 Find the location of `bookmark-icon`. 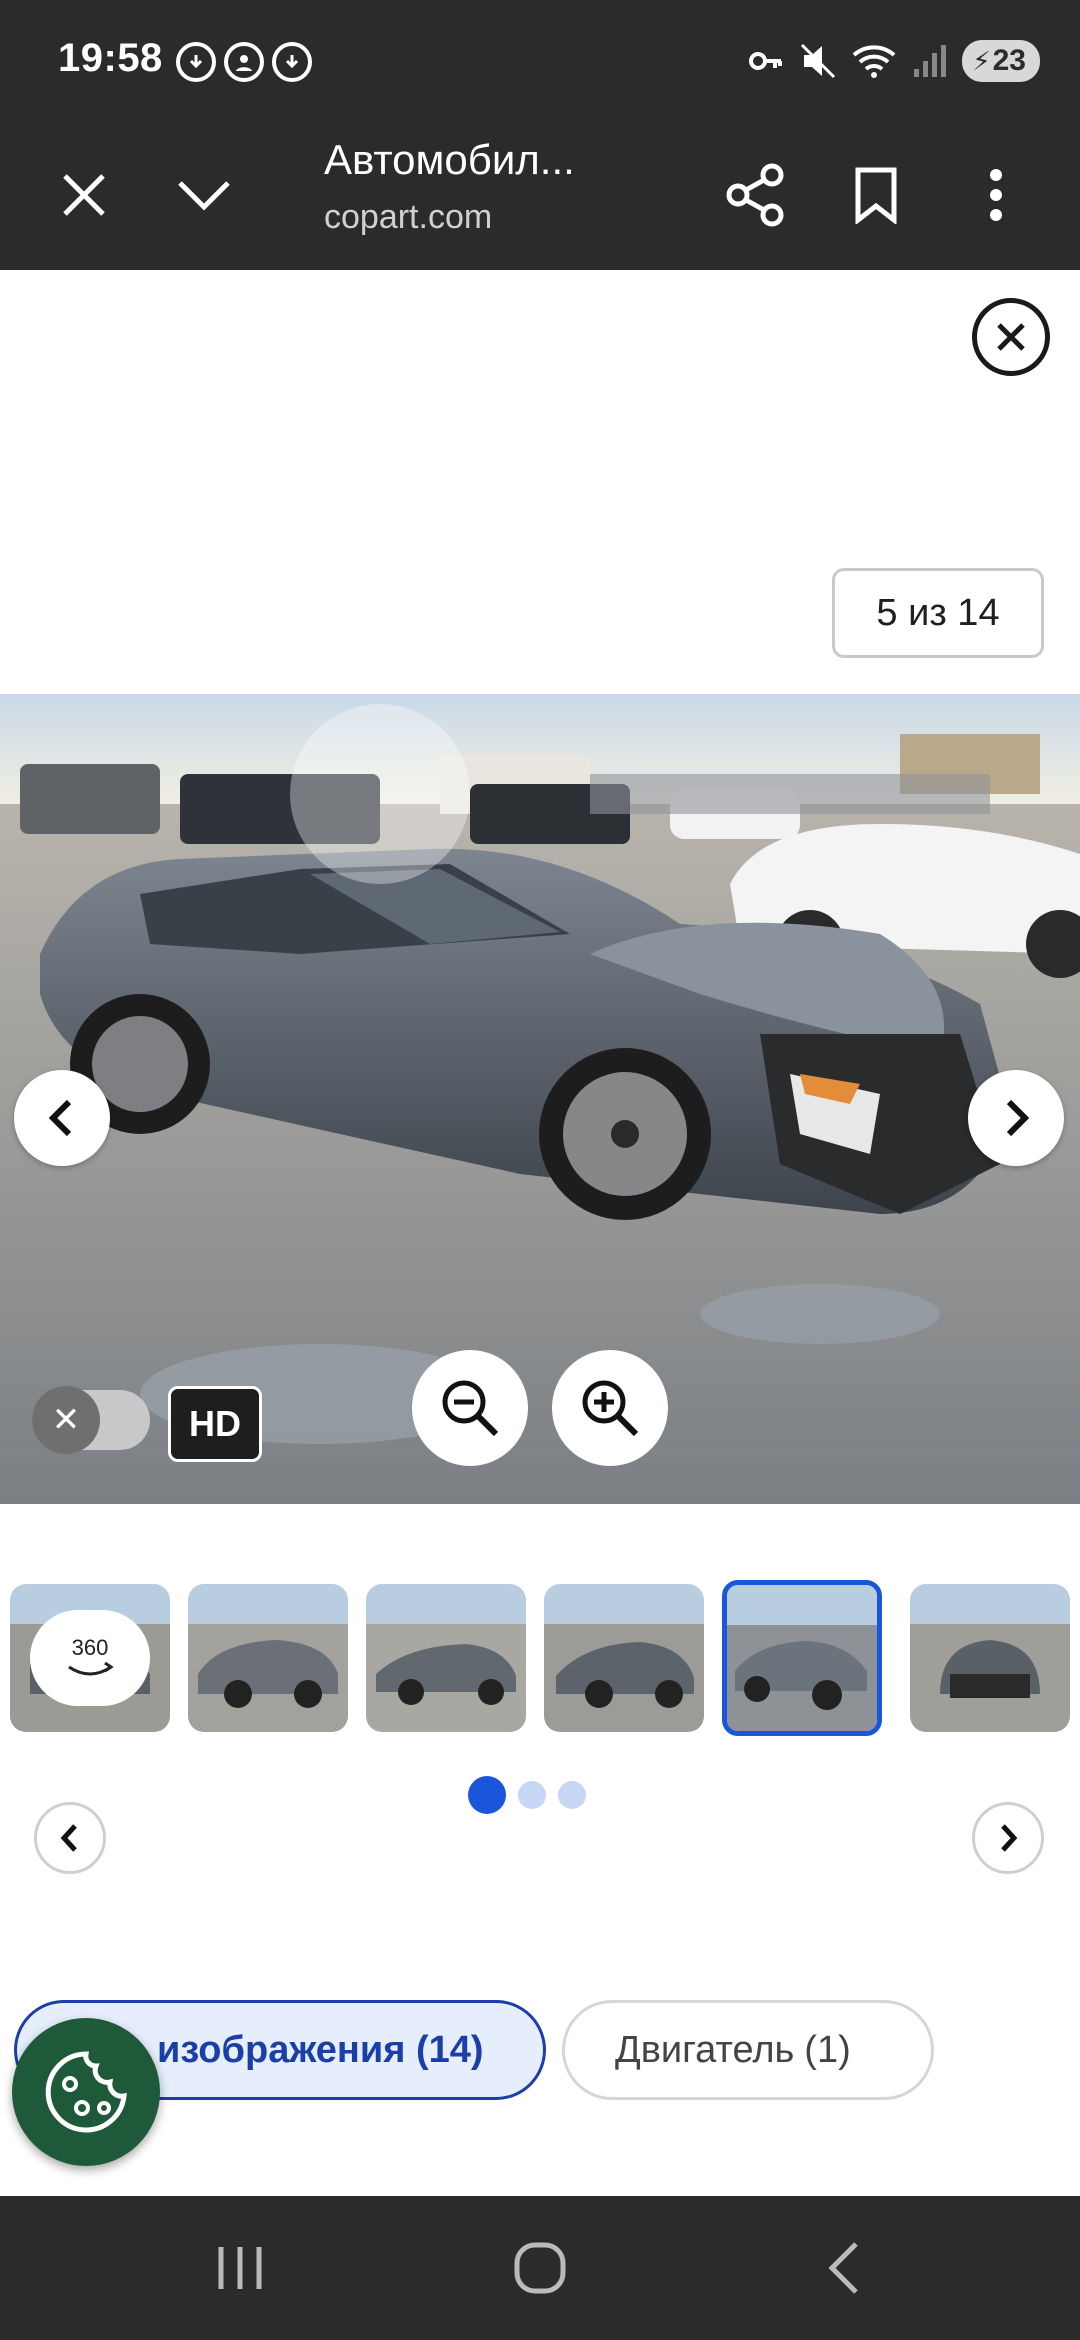

bookmark-icon is located at coordinates (876, 195).